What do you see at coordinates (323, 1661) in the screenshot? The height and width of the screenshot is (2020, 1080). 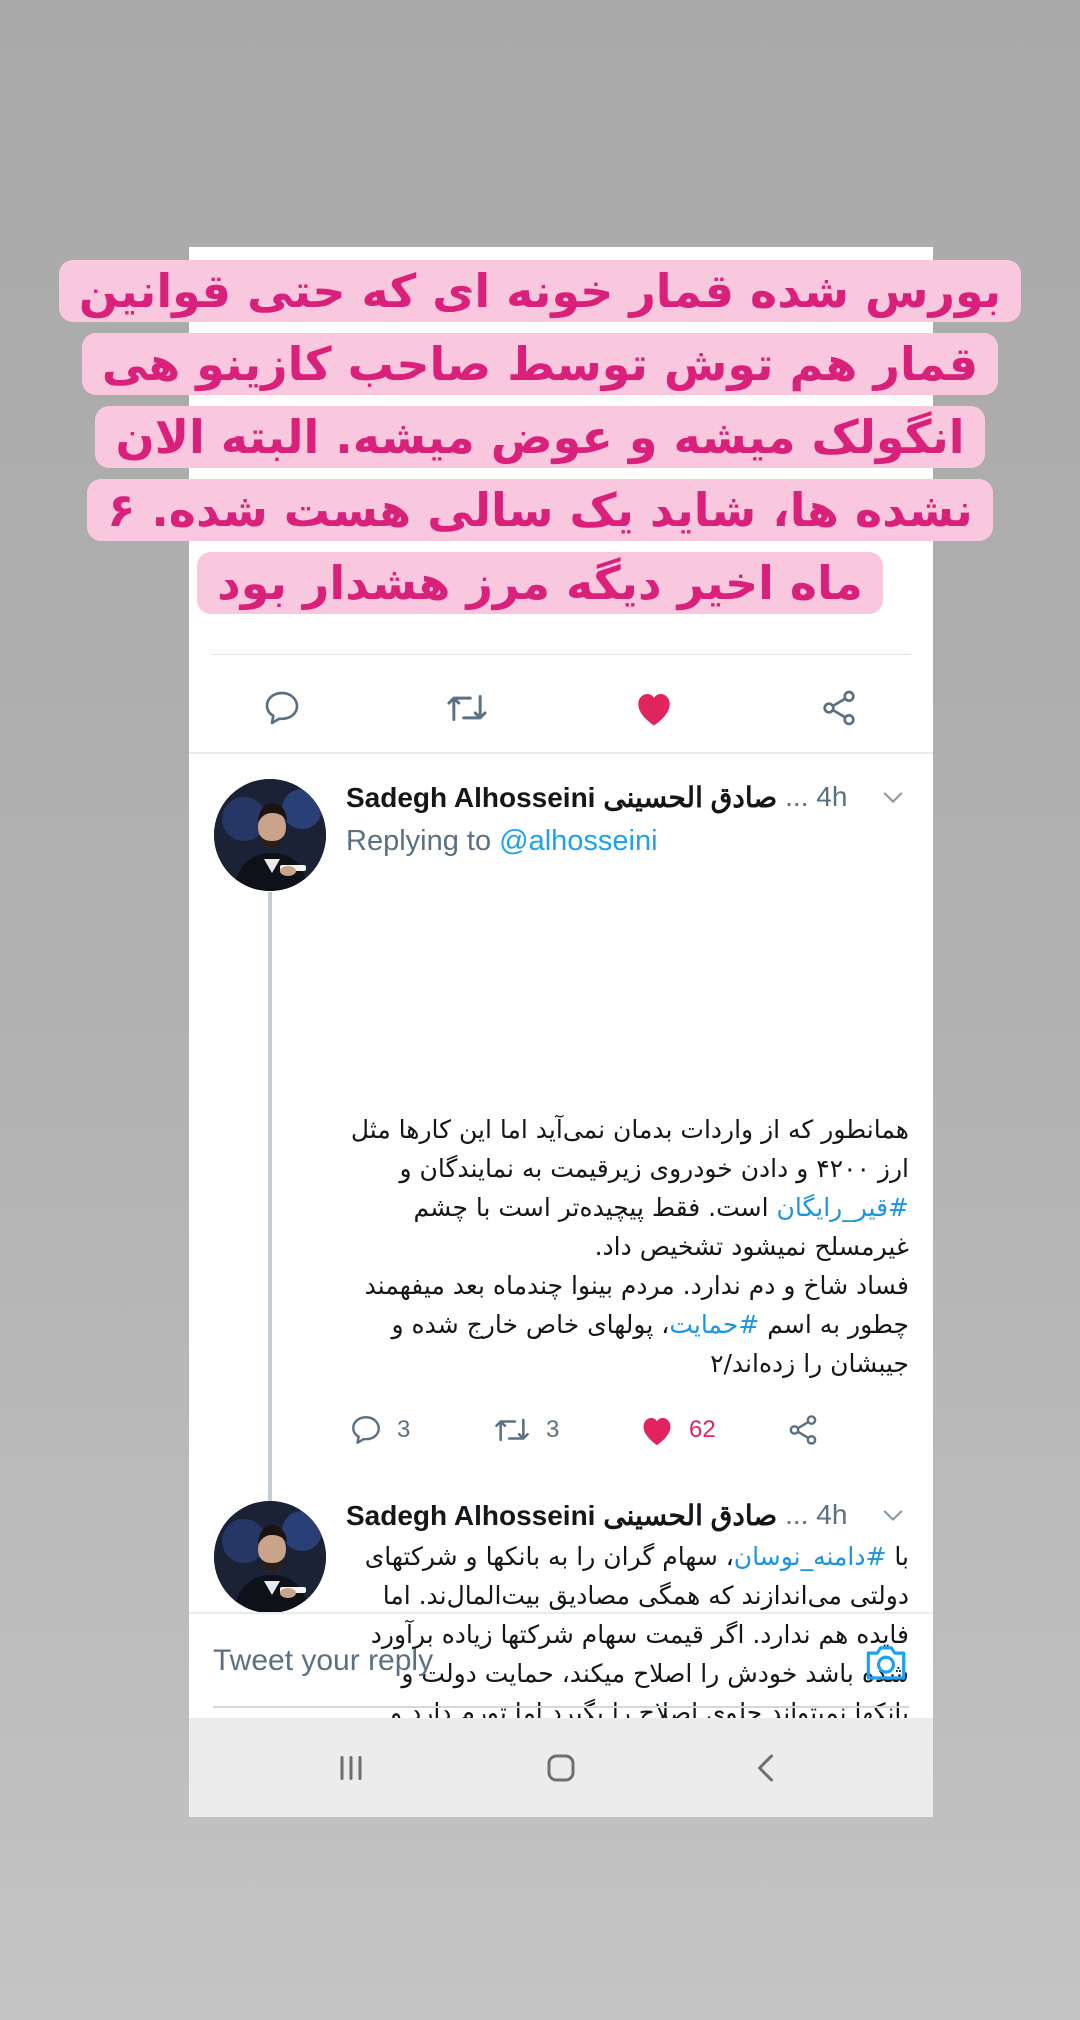 I see `reply-input: Tweet your reply` at bounding box center [323, 1661].